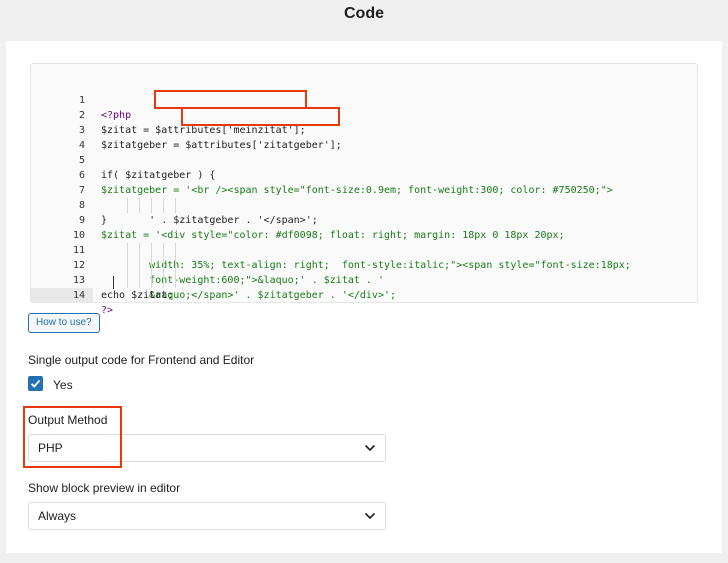 Image resolution: width=728 pixels, height=563 pixels. Describe the element at coordinates (104, 488) in the screenshot. I see `block-preview-label: Show block preview in editor` at that location.